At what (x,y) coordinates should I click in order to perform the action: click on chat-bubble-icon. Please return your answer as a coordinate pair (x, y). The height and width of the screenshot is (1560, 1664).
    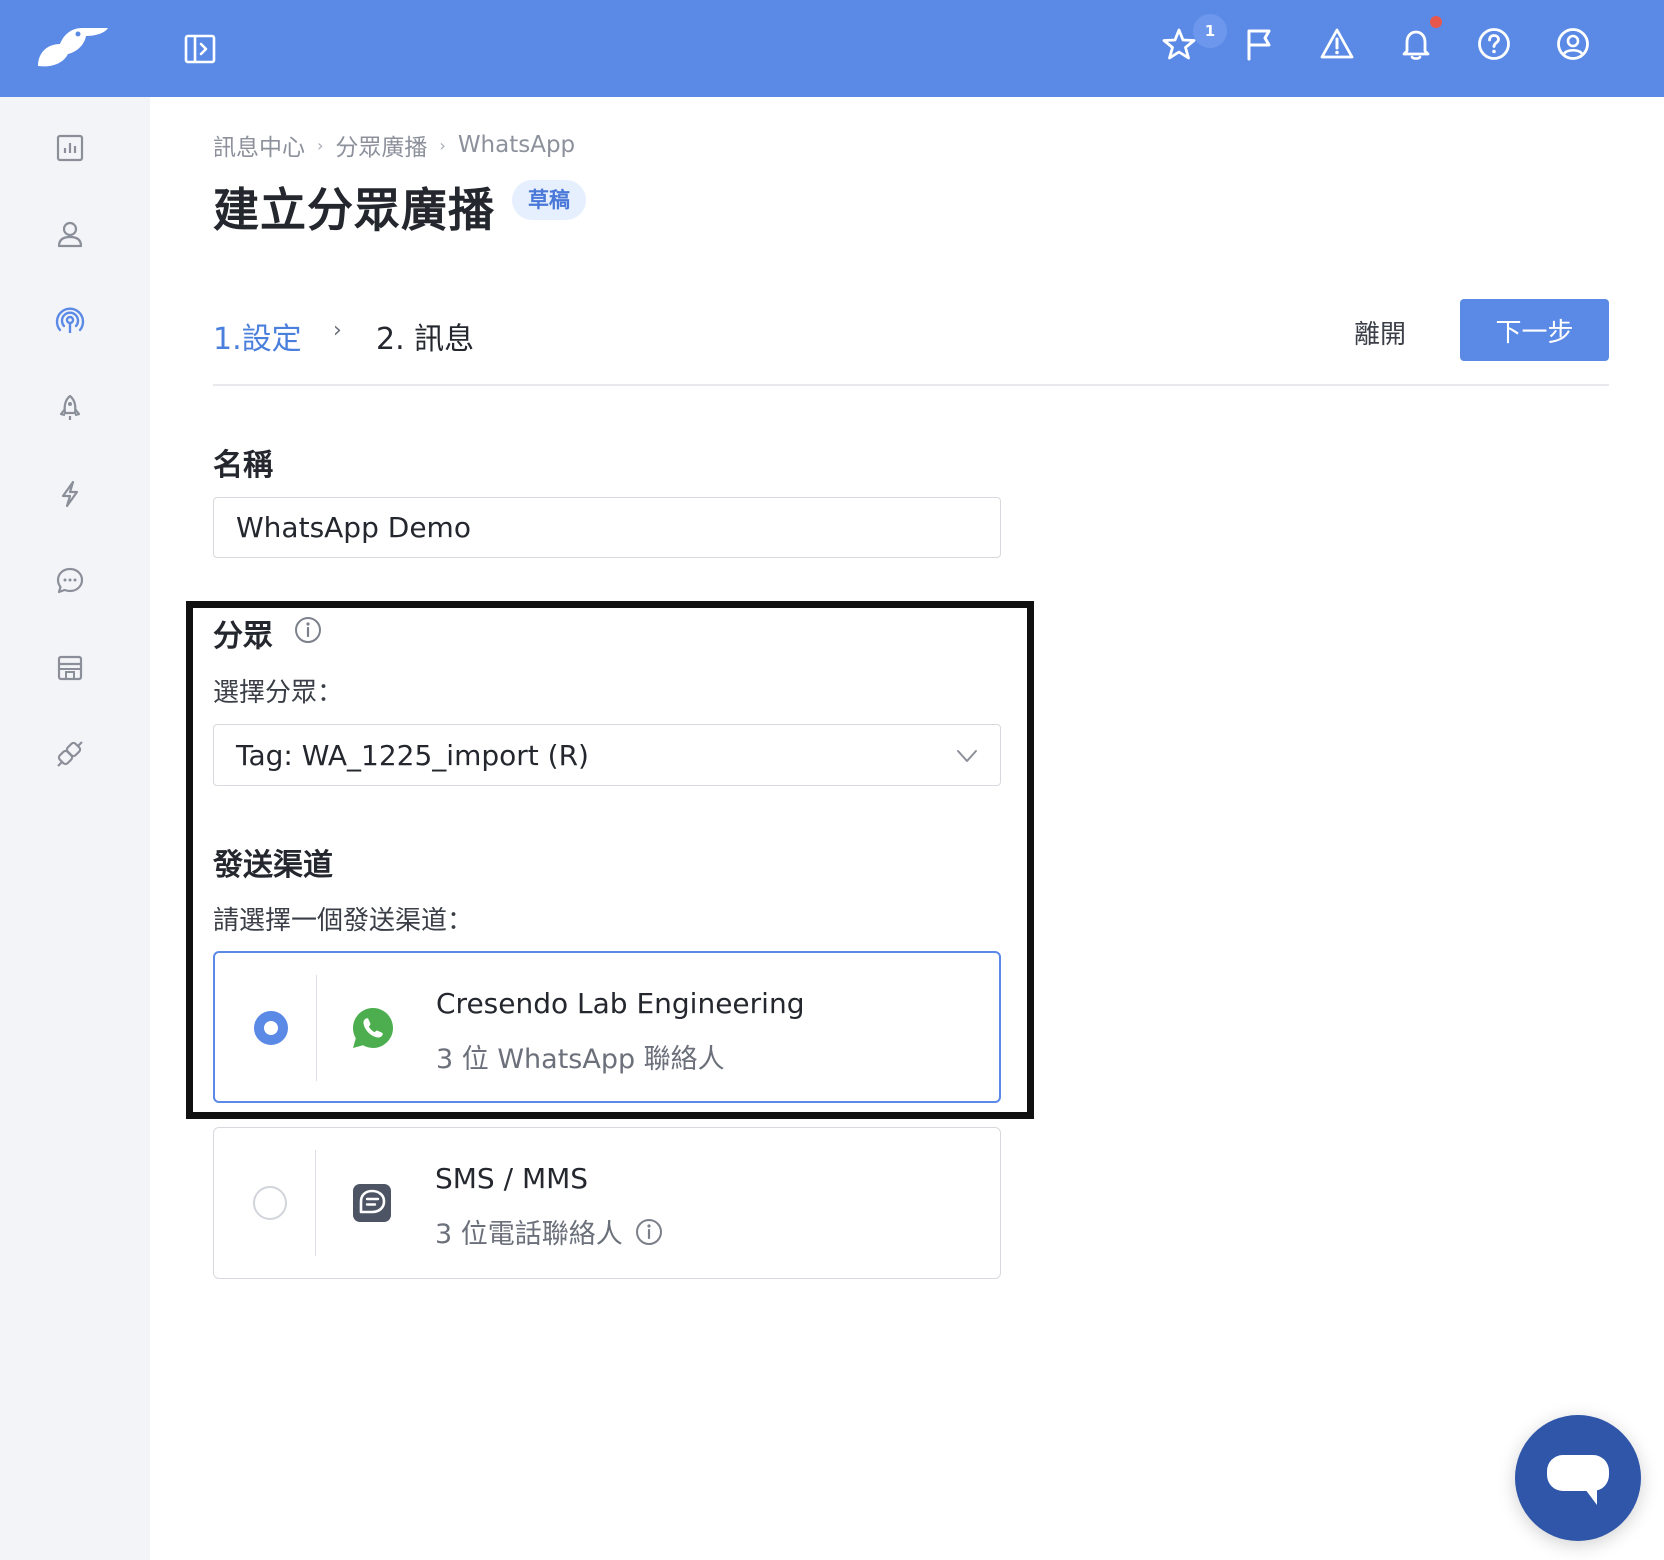
    Looking at the image, I should click on (70, 581).